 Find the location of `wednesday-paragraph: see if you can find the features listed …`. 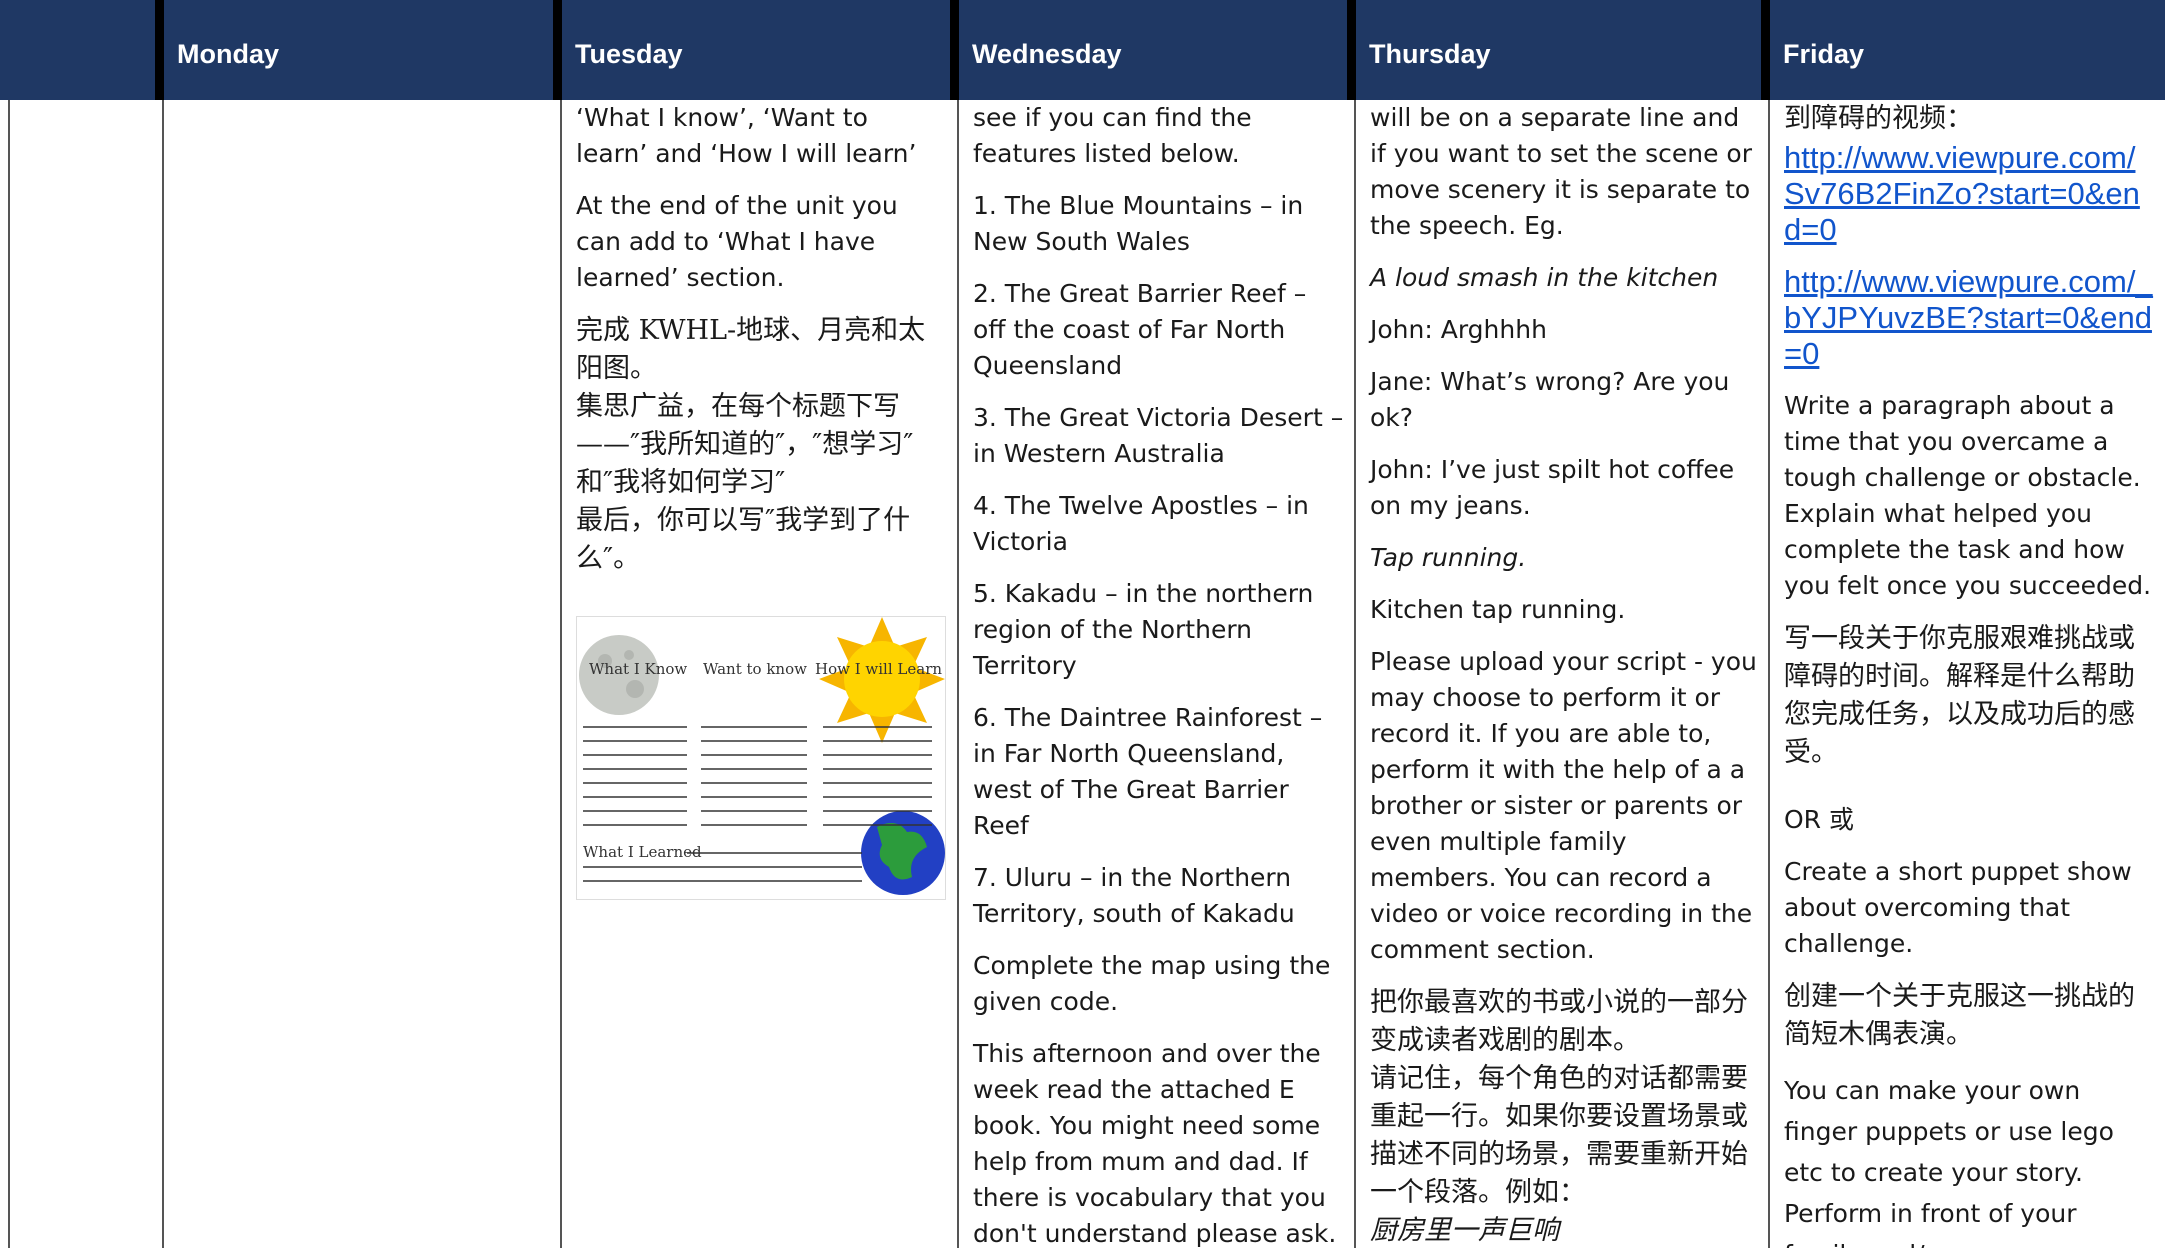

wednesday-paragraph: see if you can find the features listed … is located at coordinates (1112, 135).